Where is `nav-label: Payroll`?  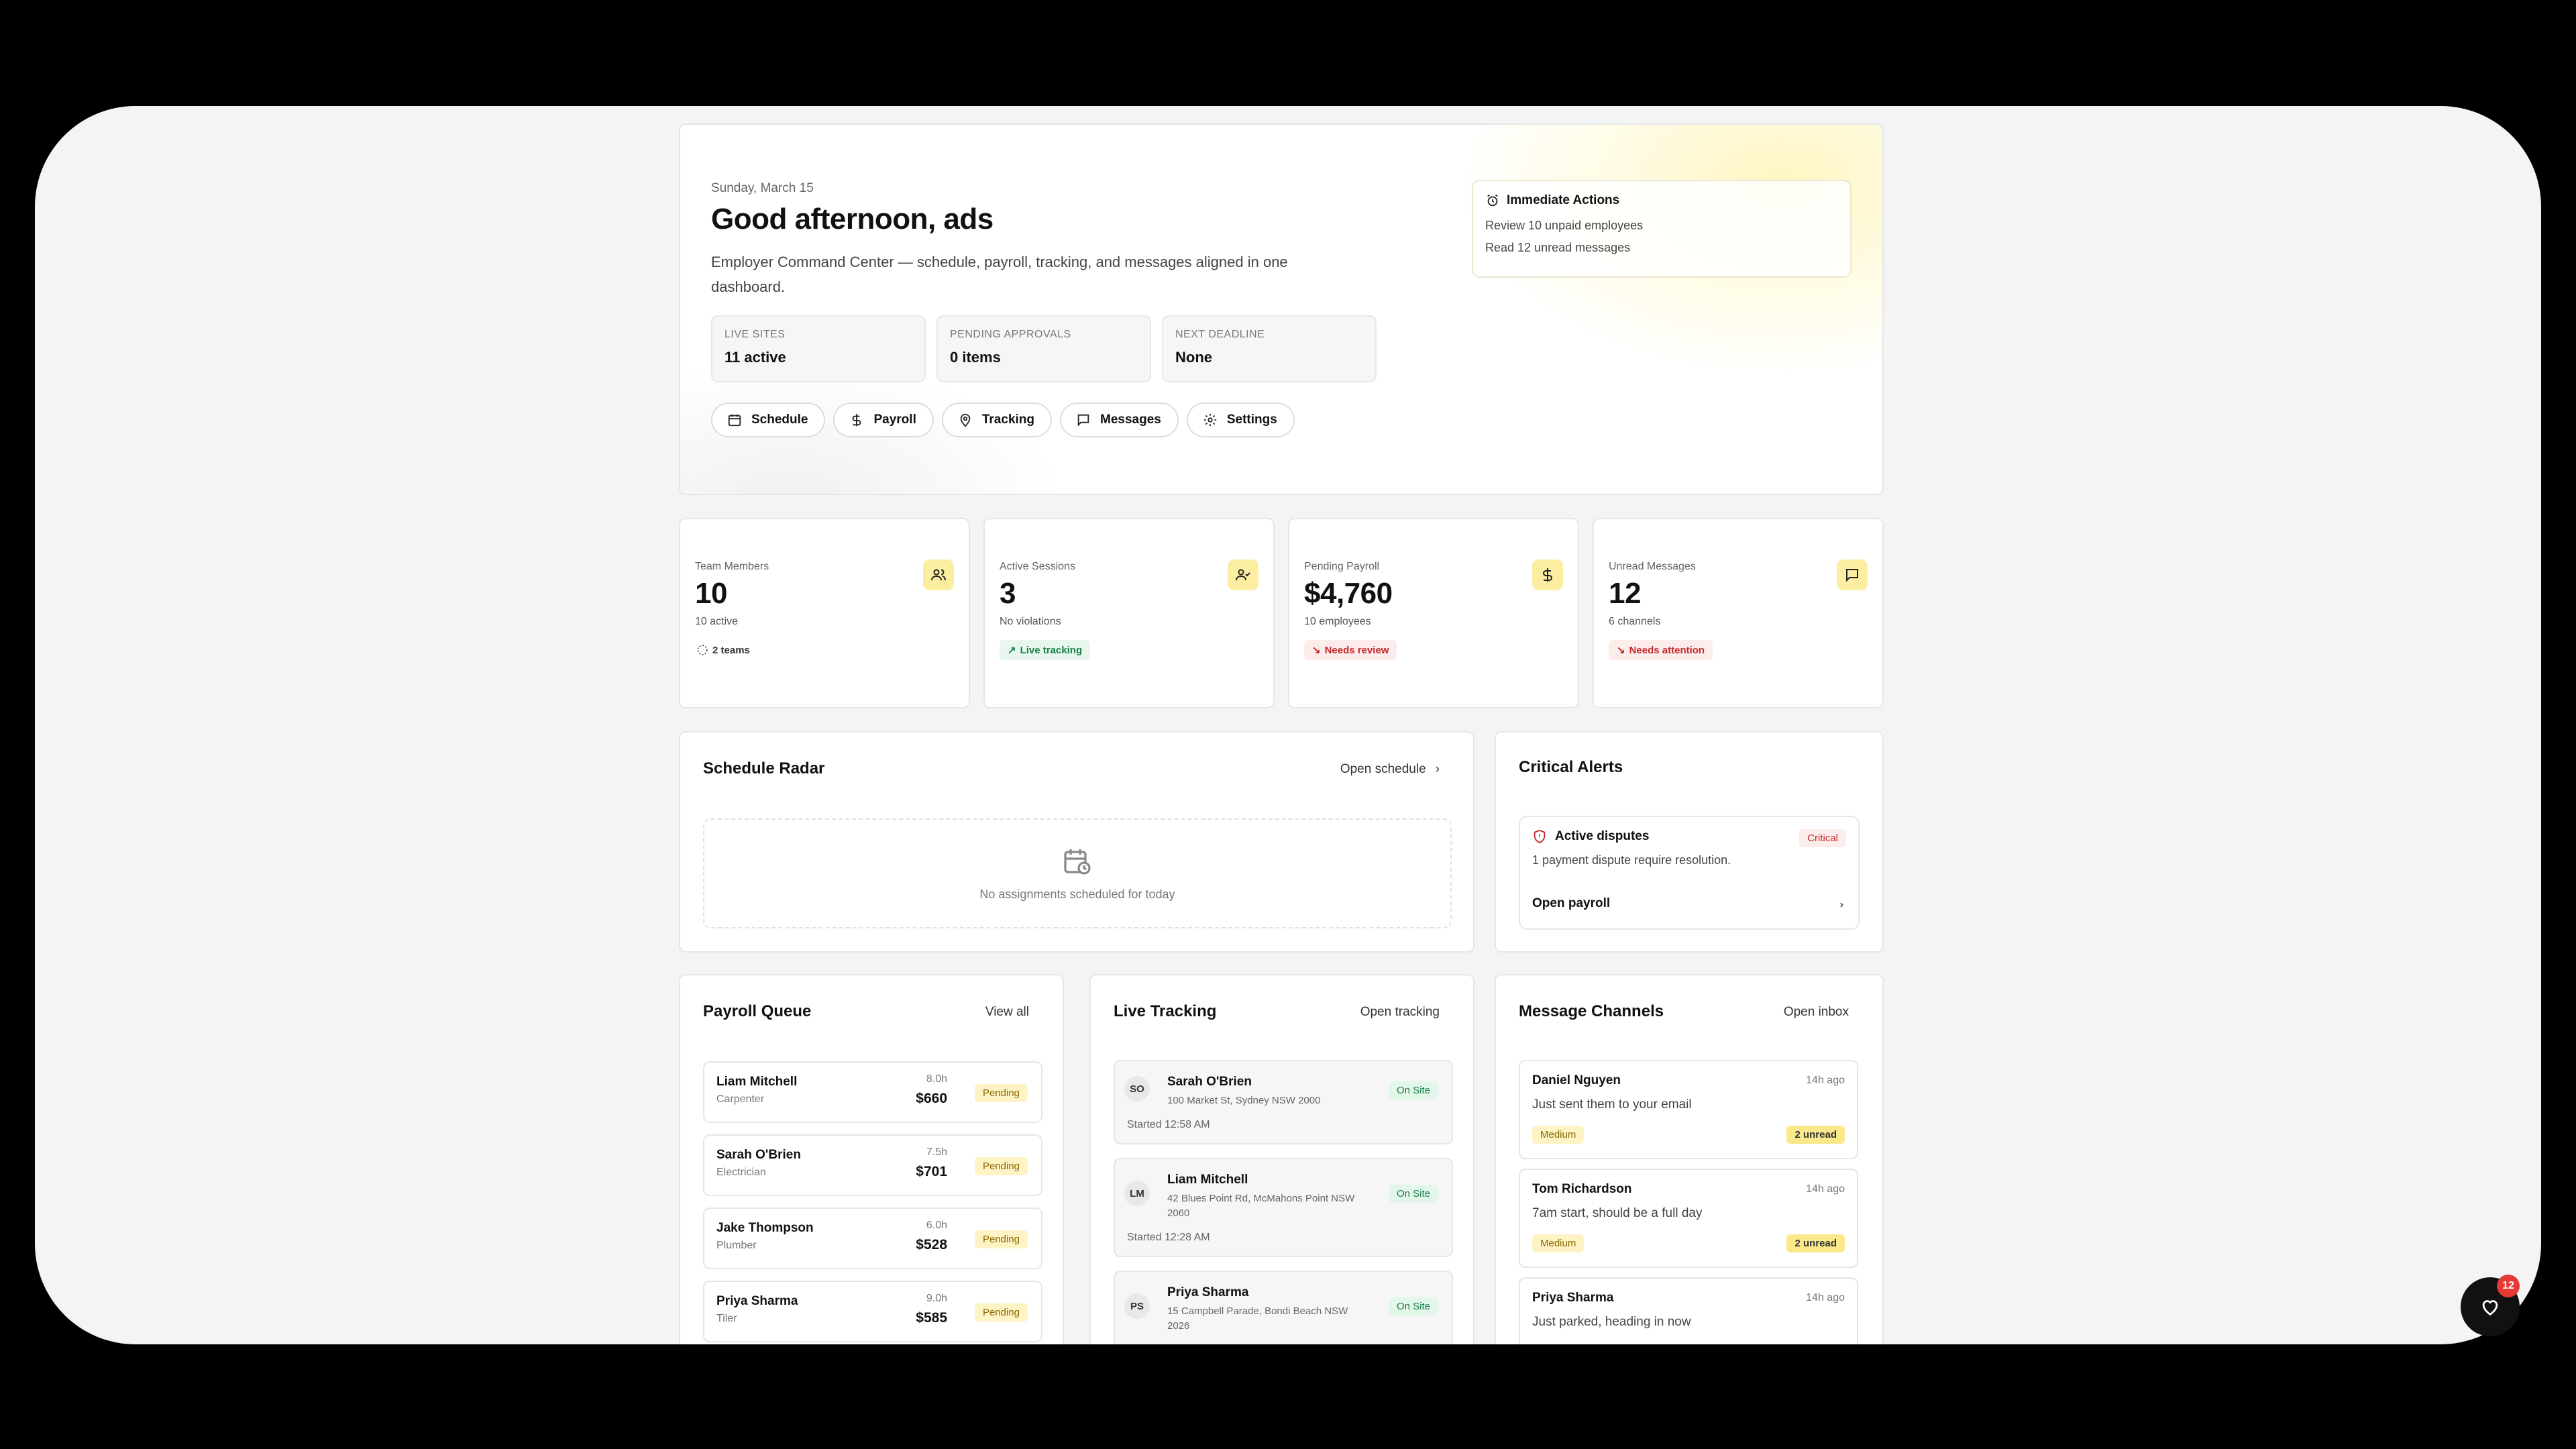 nav-label: Payroll is located at coordinates (894, 420).